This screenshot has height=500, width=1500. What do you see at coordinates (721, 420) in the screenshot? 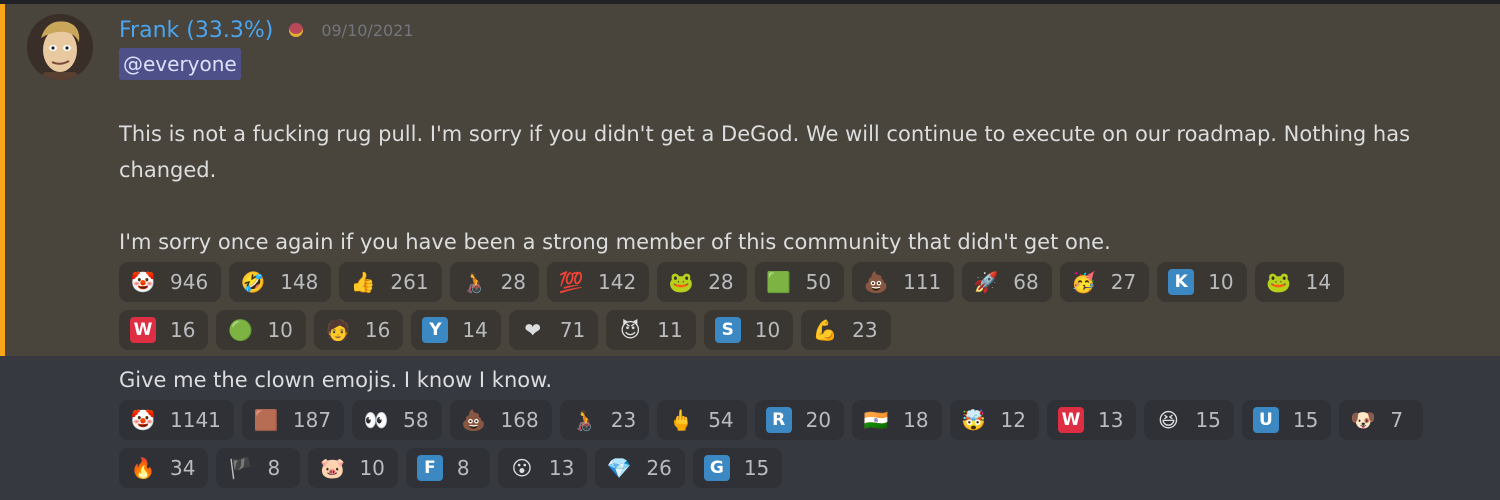
I see `reaction-count: 54` at bounding box center [721, 420].